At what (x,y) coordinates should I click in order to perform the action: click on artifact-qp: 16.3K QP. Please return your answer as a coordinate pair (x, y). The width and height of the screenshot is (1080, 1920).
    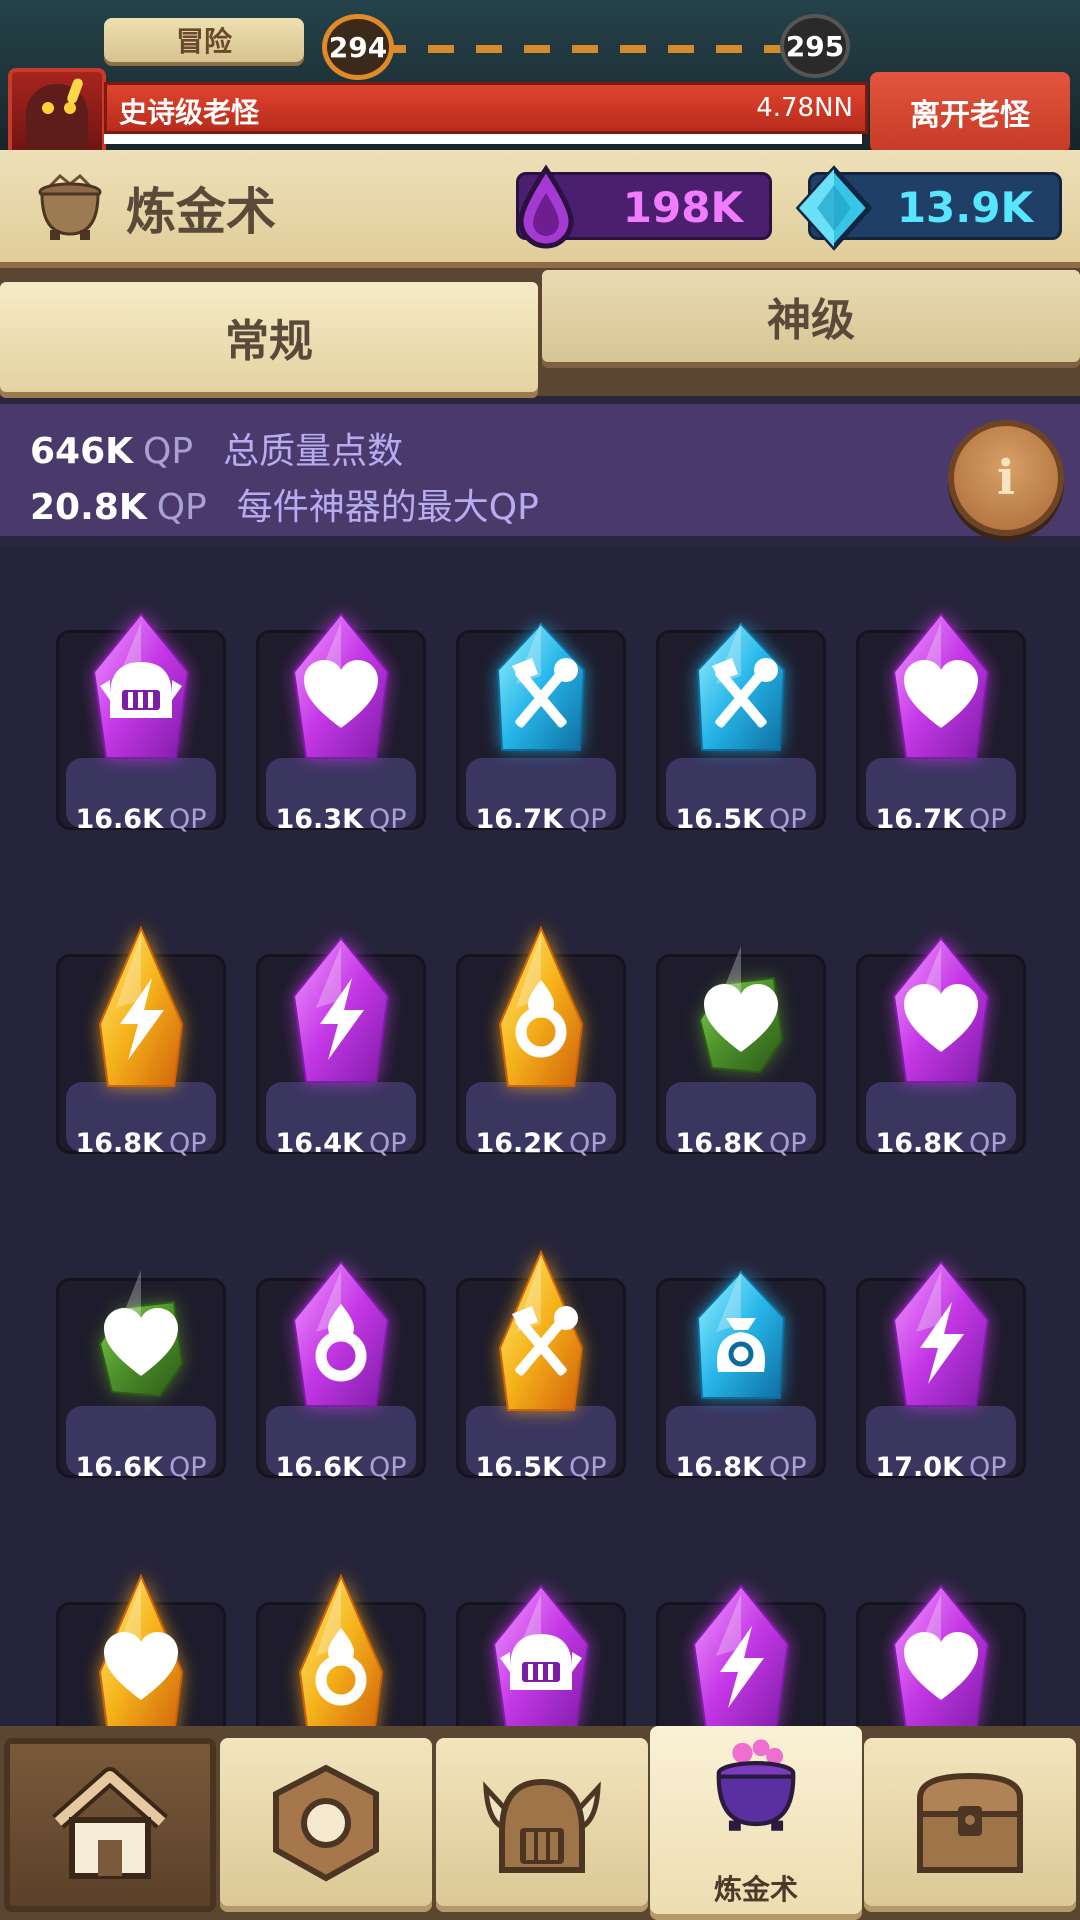
    Looking at the image, I should click on (341, 819).